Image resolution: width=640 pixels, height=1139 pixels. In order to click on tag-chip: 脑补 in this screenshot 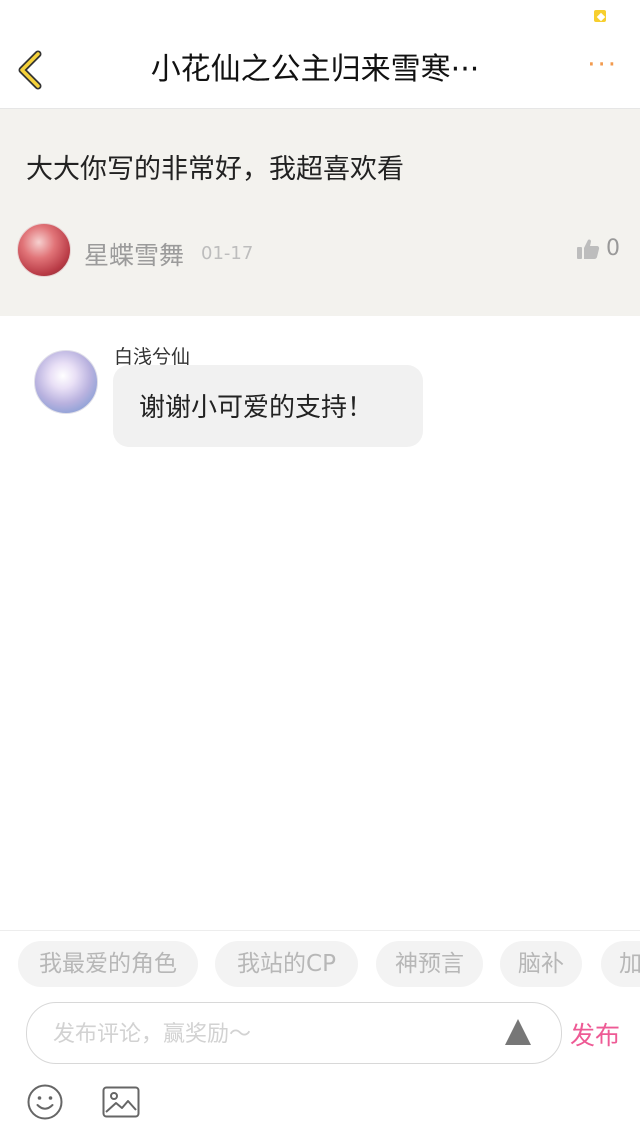, I will do `click(541, 964)`.